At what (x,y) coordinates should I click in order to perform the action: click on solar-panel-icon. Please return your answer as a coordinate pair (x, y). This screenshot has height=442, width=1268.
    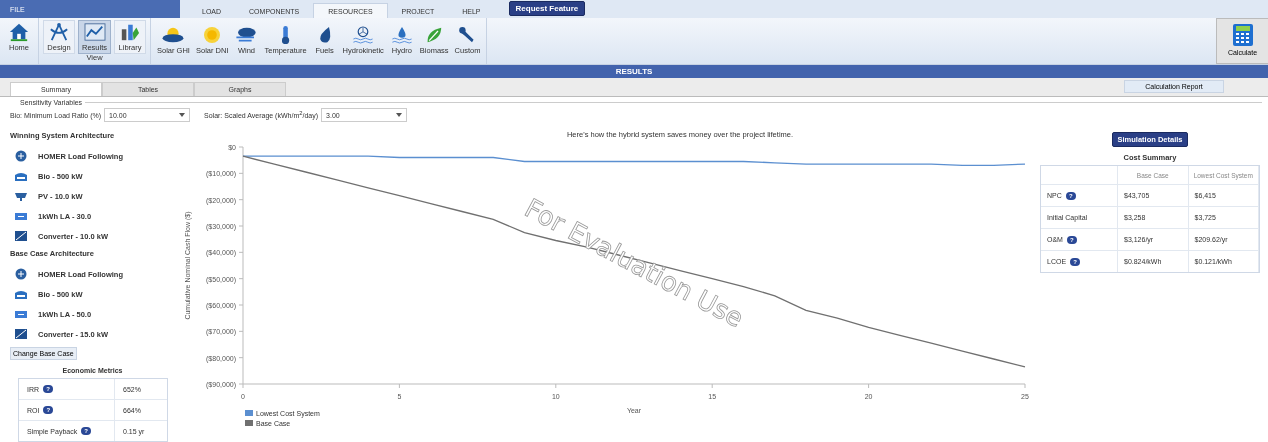
    Looking at the image, I should click on (21, 196).